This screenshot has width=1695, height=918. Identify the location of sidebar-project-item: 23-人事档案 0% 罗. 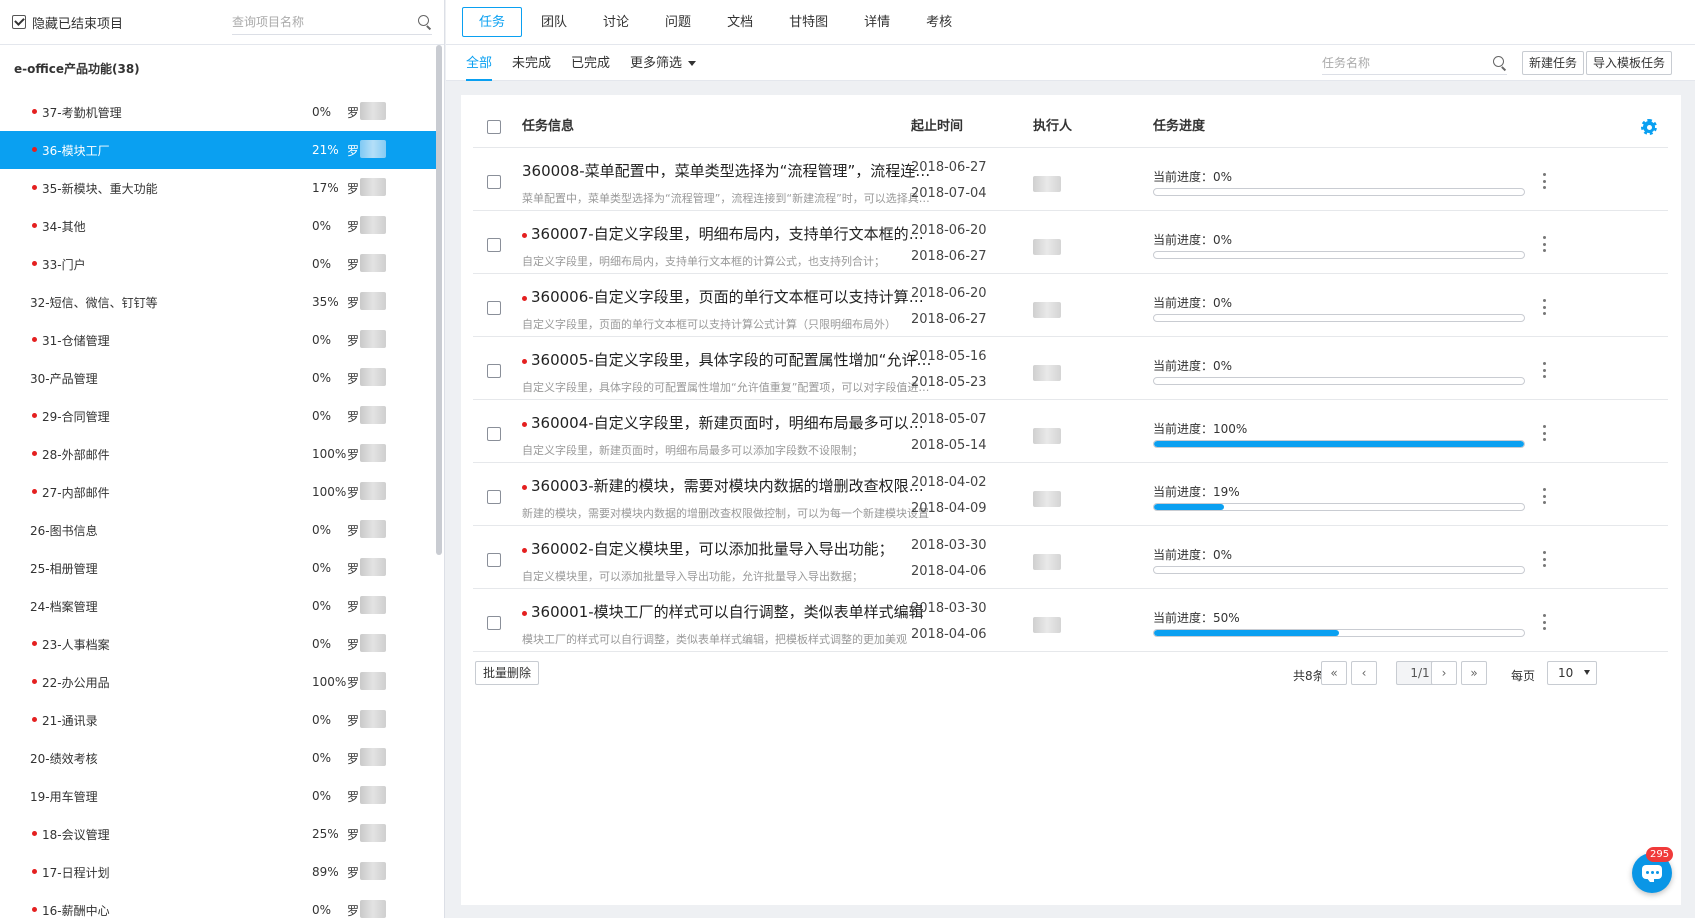
(218, 644).